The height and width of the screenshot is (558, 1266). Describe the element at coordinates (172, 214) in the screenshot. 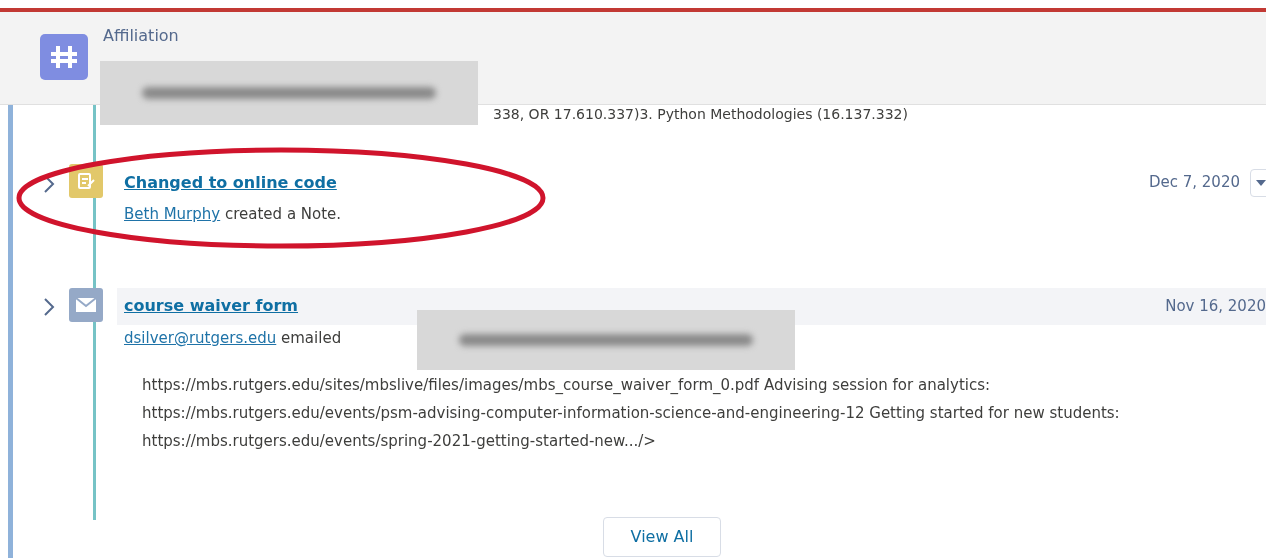

I see `actor-link: Beth Murphy` at that location.